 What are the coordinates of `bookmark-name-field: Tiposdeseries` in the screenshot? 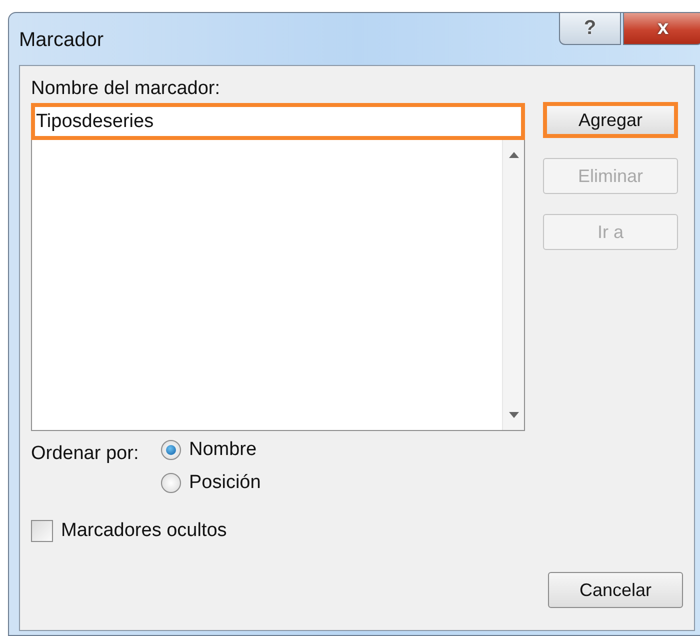 It's located at (278, 121).